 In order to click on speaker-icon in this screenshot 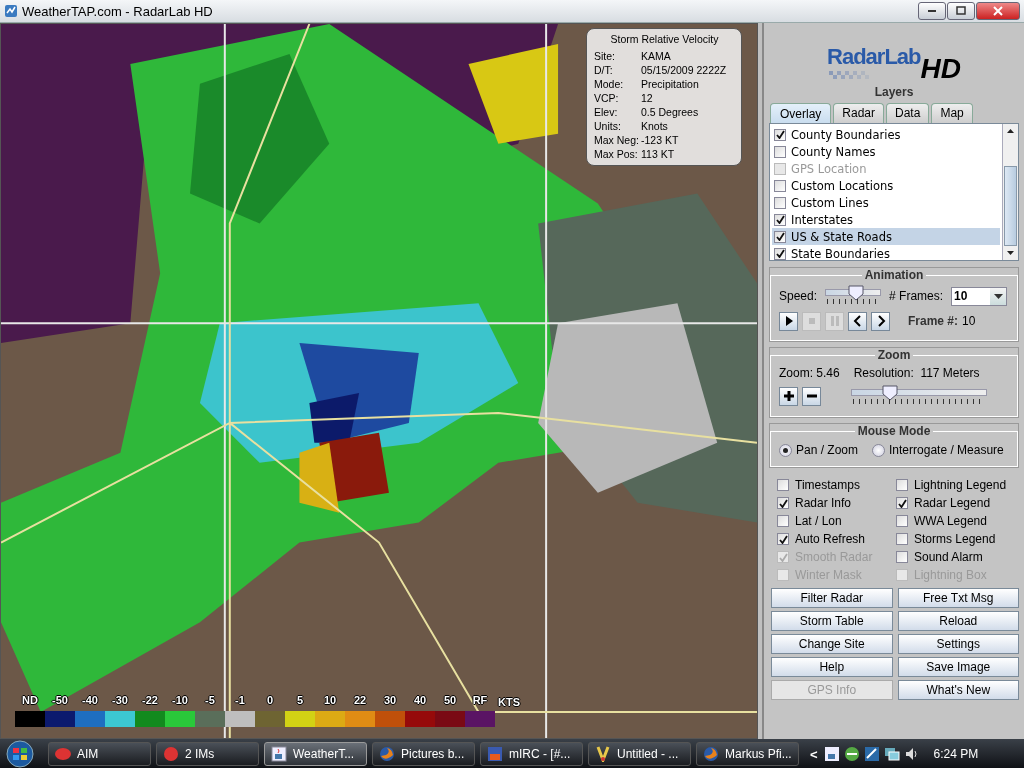, I will do `click(911, 754)`.